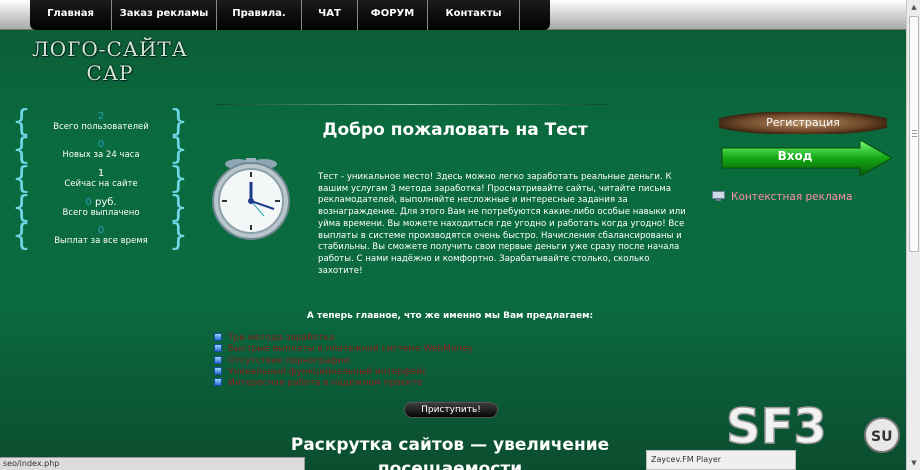 Image resolution: width=920 pixels, height=470 pixels. What do you see at coordinates (101, 213) in the screenshot?
I see `stat-label: Всего выплачено` at bounding box center [101, 213].